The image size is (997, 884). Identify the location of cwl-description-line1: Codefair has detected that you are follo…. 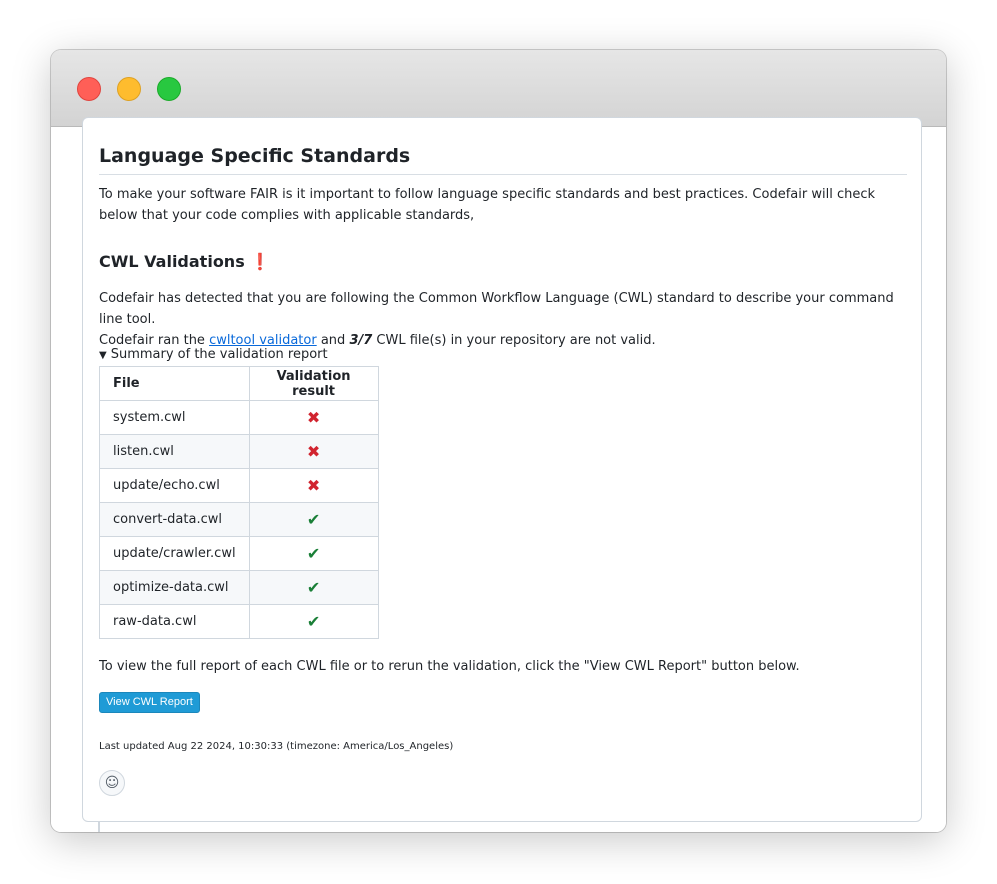
(496, 309).